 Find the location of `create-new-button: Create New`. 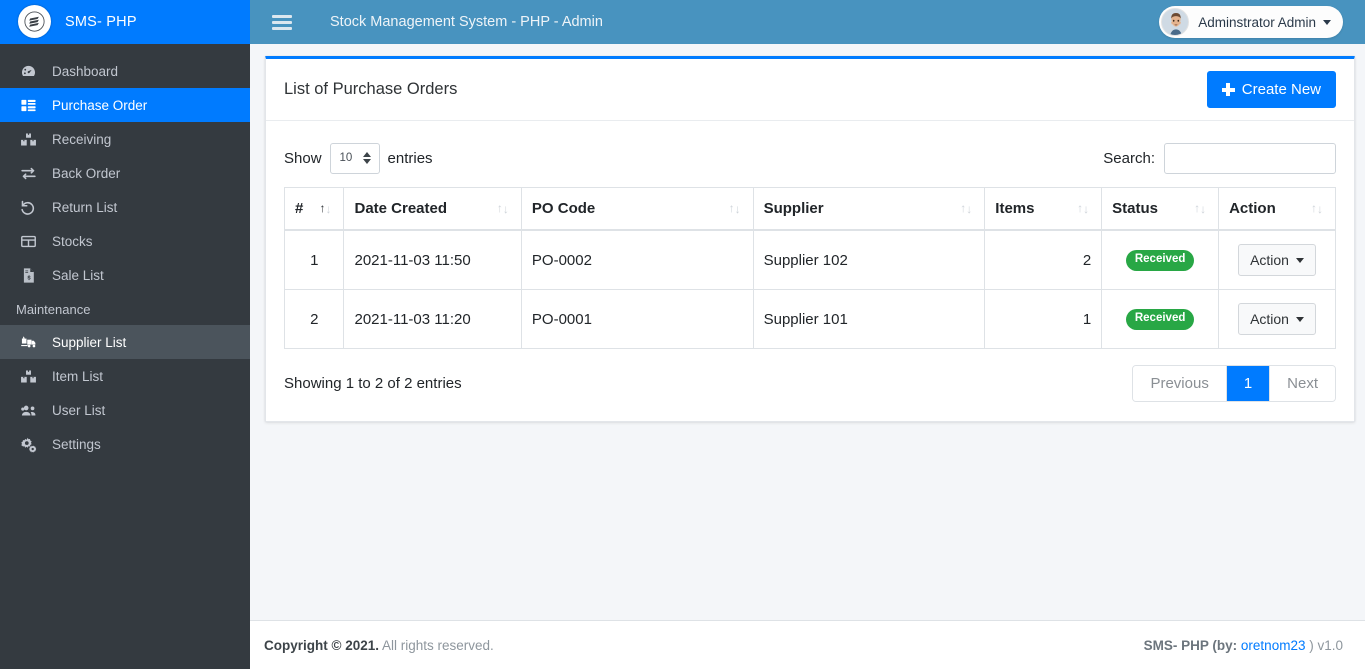

create-new-button: Create New is located at coordinates (1271, 89).